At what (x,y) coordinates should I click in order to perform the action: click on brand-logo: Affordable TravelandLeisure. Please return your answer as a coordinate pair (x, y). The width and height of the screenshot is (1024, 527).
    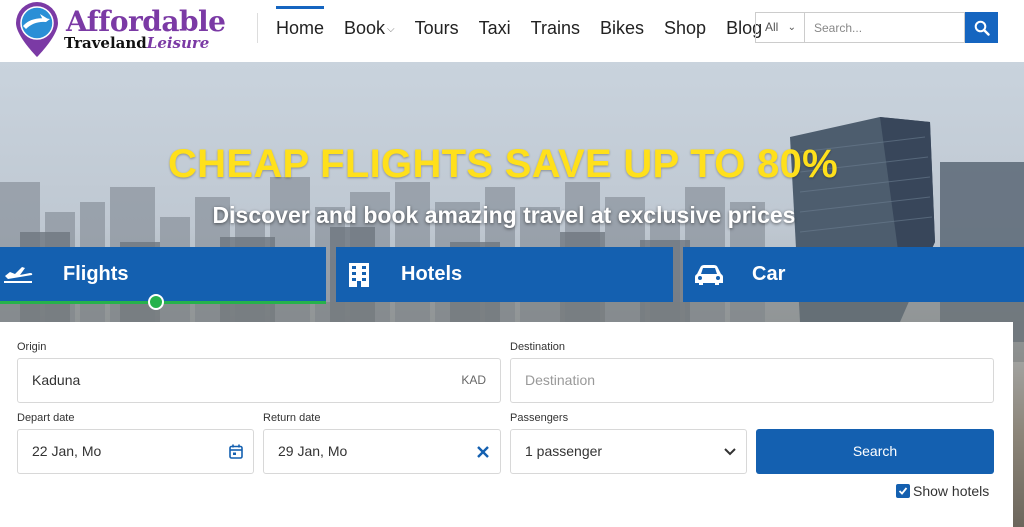
    Looking at the image, I should click on (125, 30).